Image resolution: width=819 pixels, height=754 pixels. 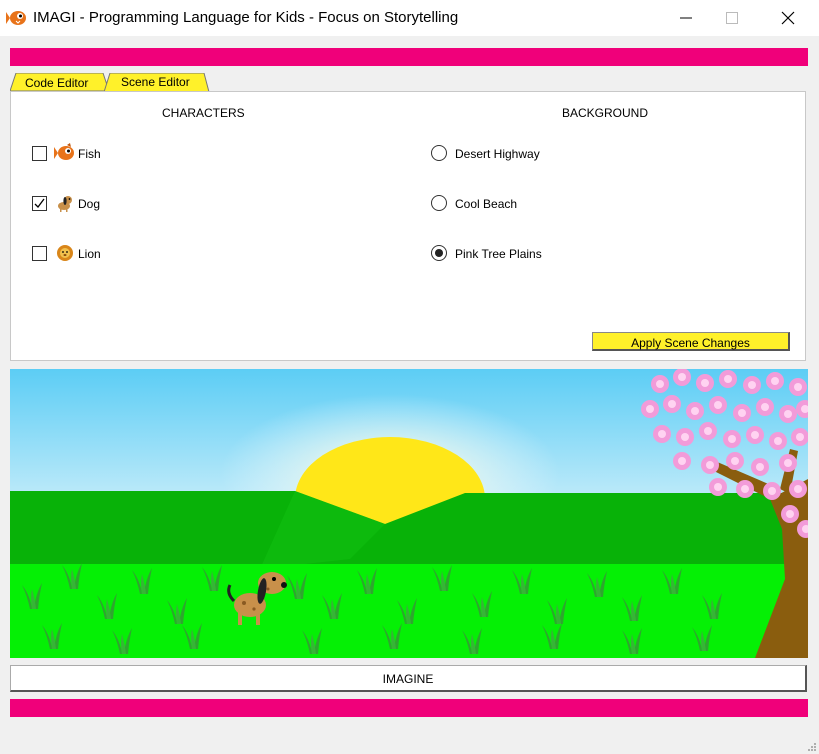 I want to click on top-accent-bar, so click(x=409, y=57).